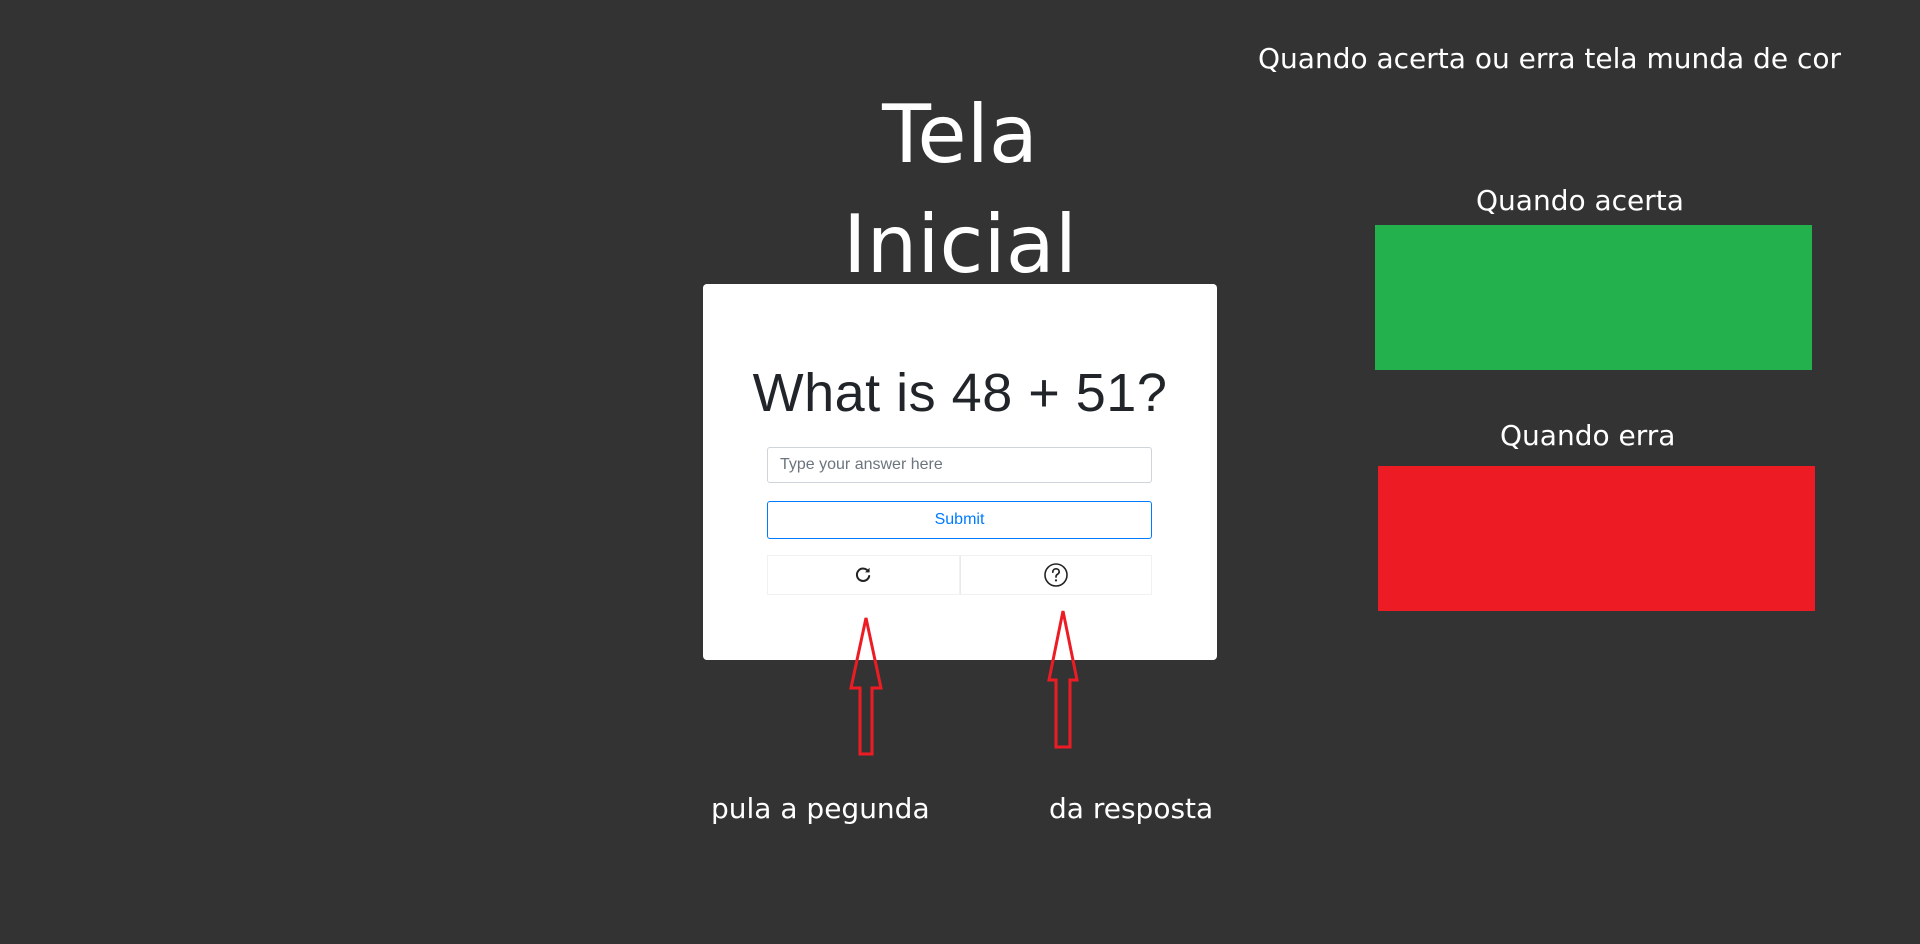  What do you see at coordinates (1596, 538) in the screenshot?
I see `wrong-color-swatch` at bounding box center [1596, 538].